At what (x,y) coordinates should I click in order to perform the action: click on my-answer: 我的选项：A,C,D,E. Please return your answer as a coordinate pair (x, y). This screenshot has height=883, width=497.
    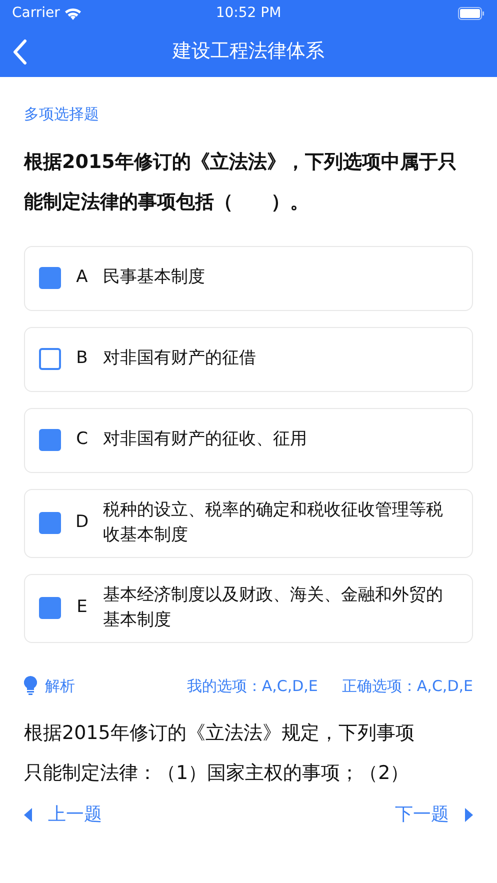
    Looking at the image, I should click on (252, 686).